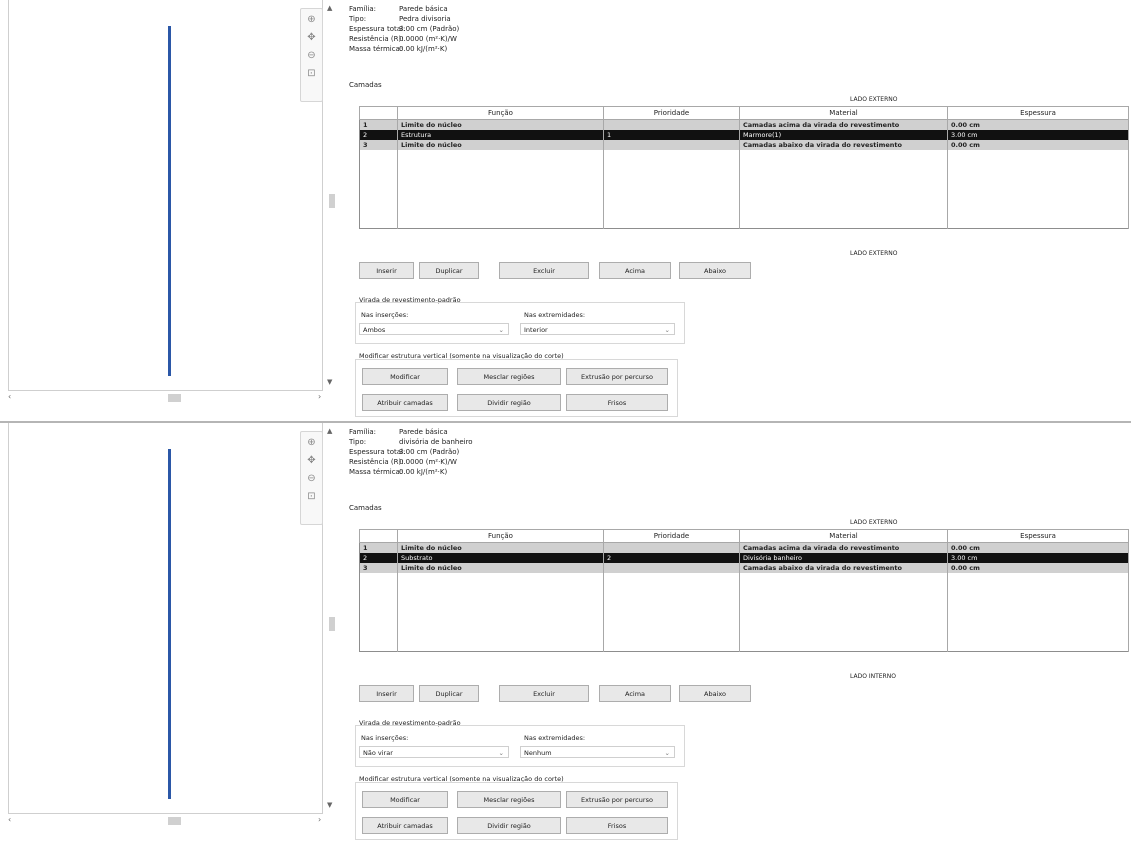 This screenshot has width=1131, height=844. Describe the element at coordinates (744, 189) in the screenshot. I see `table-empty-area` at that location.